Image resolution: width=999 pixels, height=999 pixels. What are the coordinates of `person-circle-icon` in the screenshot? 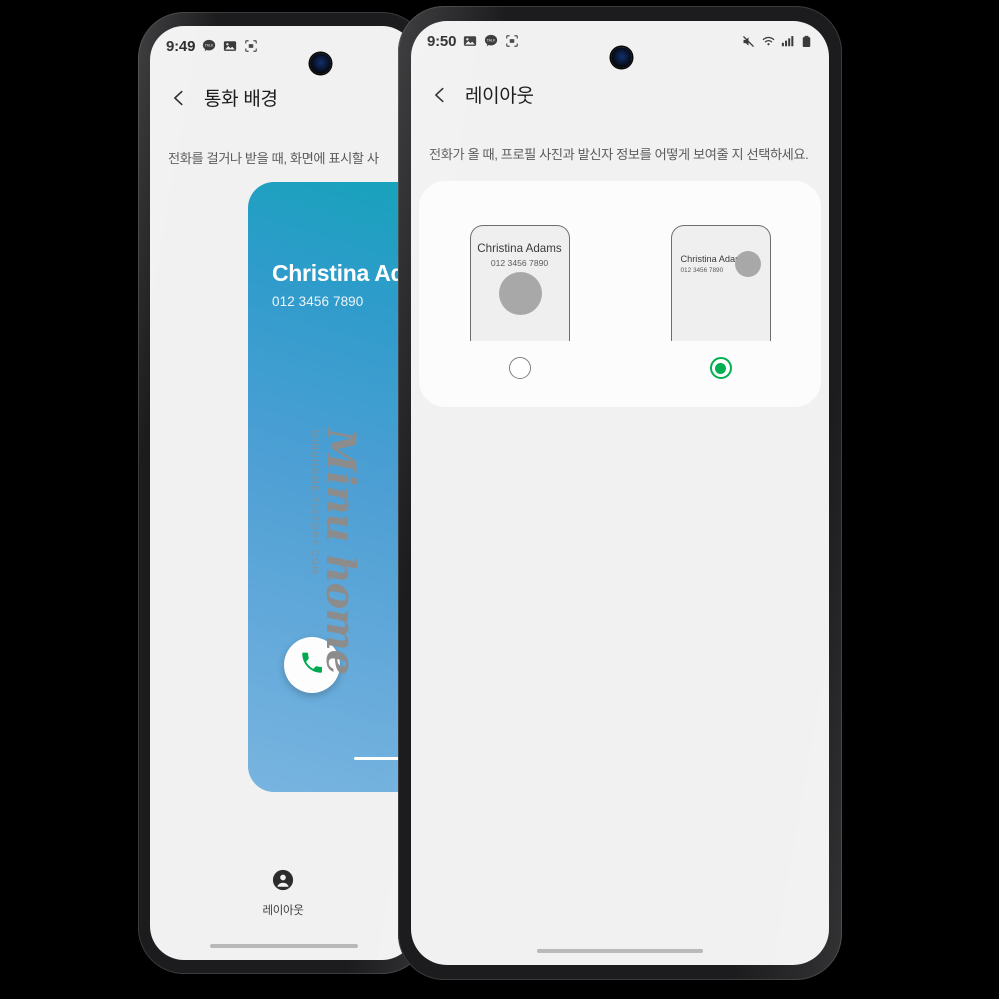 It's located at (283, 882).